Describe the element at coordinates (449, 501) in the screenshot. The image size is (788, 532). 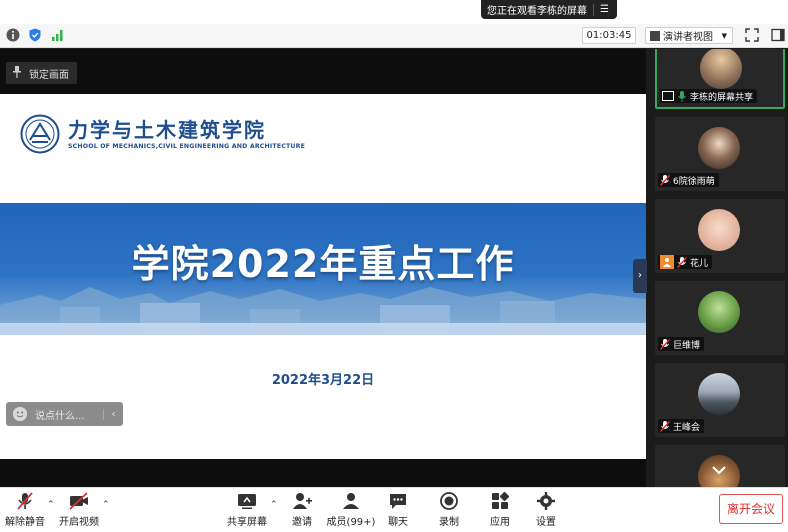
I see `record-icon` at that location.